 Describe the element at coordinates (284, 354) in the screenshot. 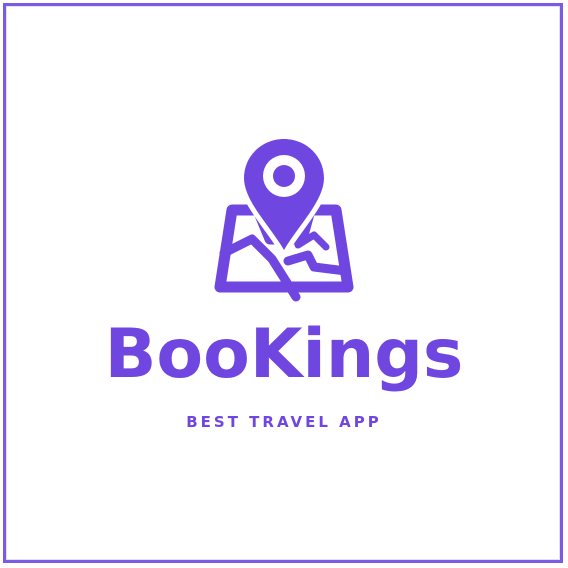

I see `brand-name: BooKings` at that location.